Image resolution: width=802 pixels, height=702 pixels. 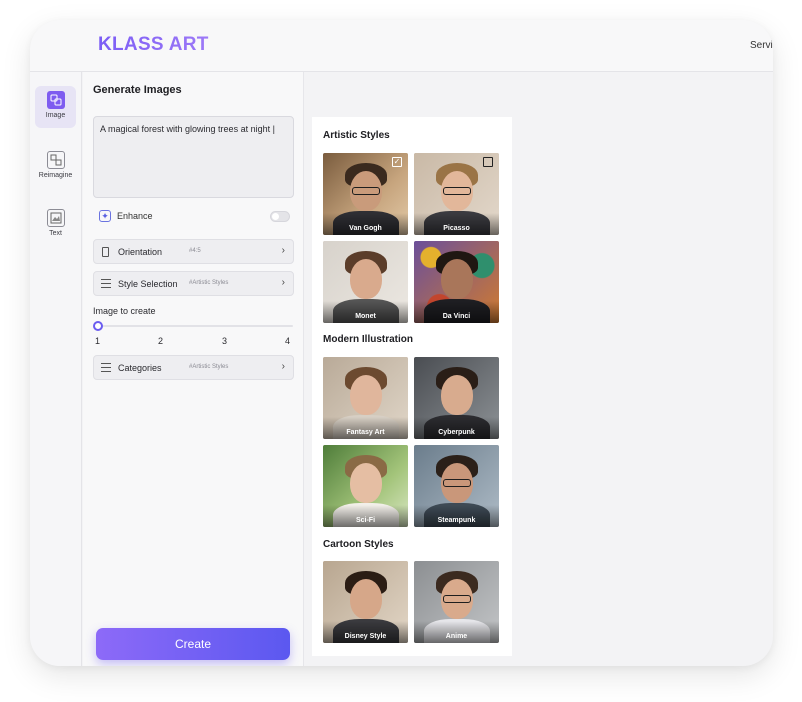 What do you see at coordinates (456, 520) in the screenshot?
I see `style-card-label: Steampunk` at bounding box center [456, 520].